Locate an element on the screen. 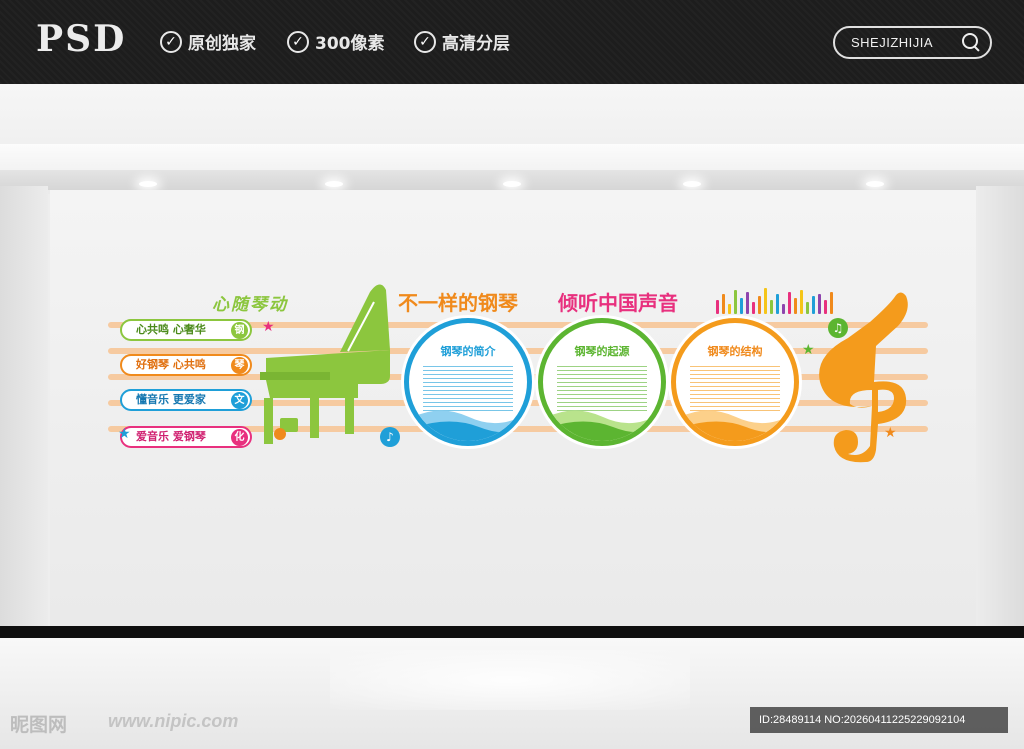 The height and width of the screenshot is (749, 1024). slogan-text: 心共鸣 心奢华 is located at coordinates (171, 329).